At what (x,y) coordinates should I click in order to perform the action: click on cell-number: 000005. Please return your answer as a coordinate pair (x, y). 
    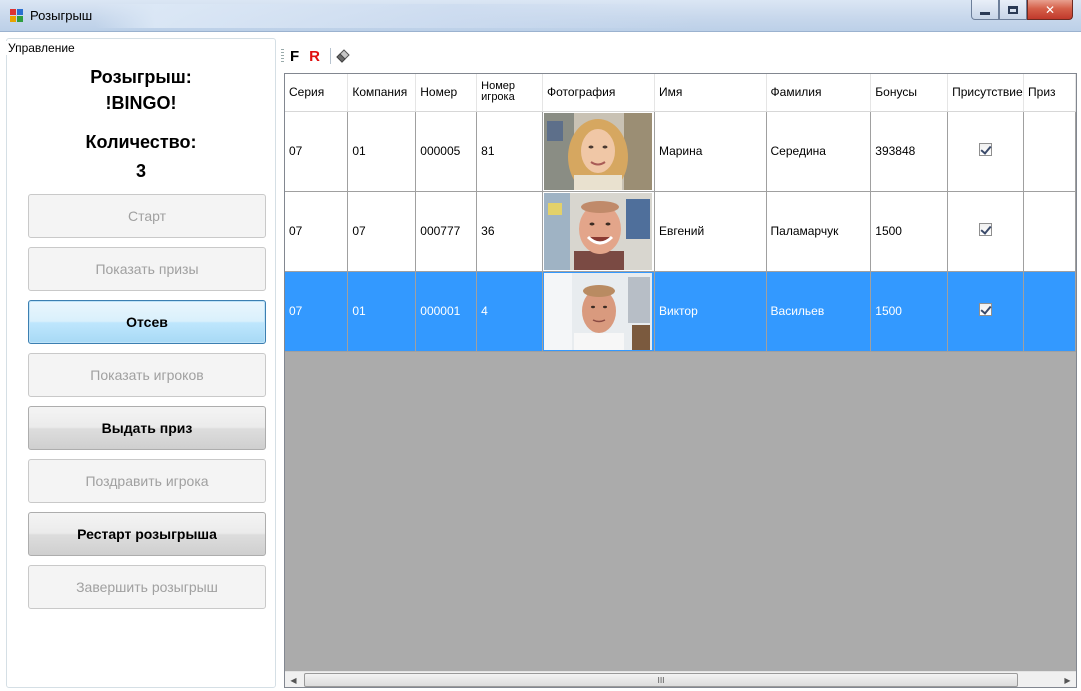
    Looking at the image, I should click on (446, 151).